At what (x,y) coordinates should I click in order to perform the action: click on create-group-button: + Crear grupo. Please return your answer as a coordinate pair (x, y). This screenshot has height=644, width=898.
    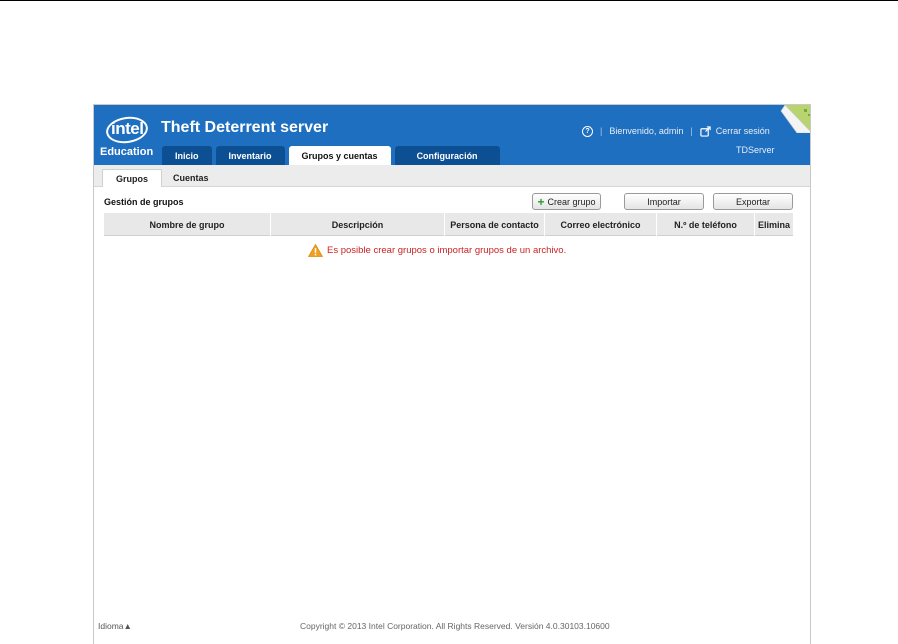
    Looking at the image, I should click on (566, 201).